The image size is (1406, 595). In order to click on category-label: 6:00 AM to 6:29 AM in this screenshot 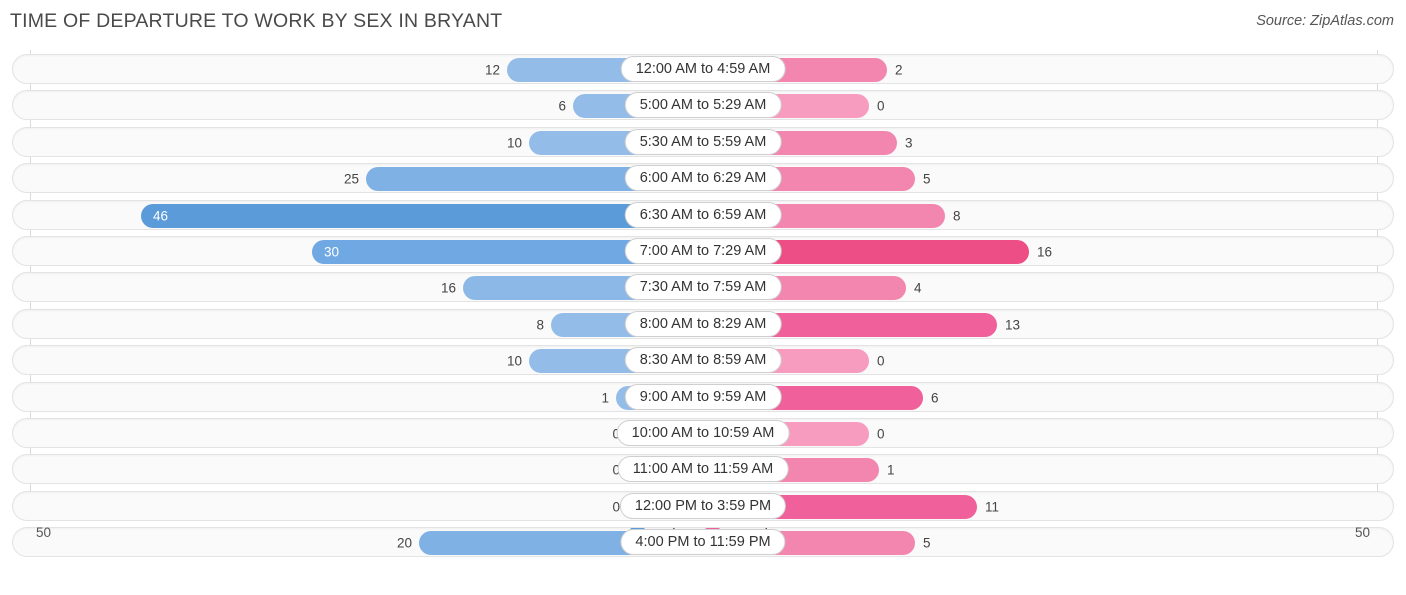, I will do `click(703, 178)`.